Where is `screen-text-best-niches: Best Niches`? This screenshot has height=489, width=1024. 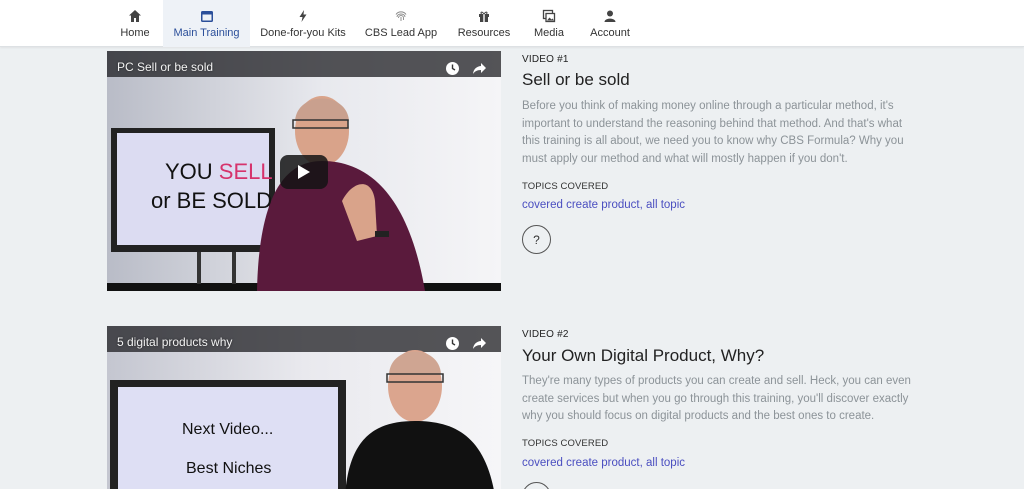 screen-text-best-niches: Best Niches is located at coordinates (229, 468).